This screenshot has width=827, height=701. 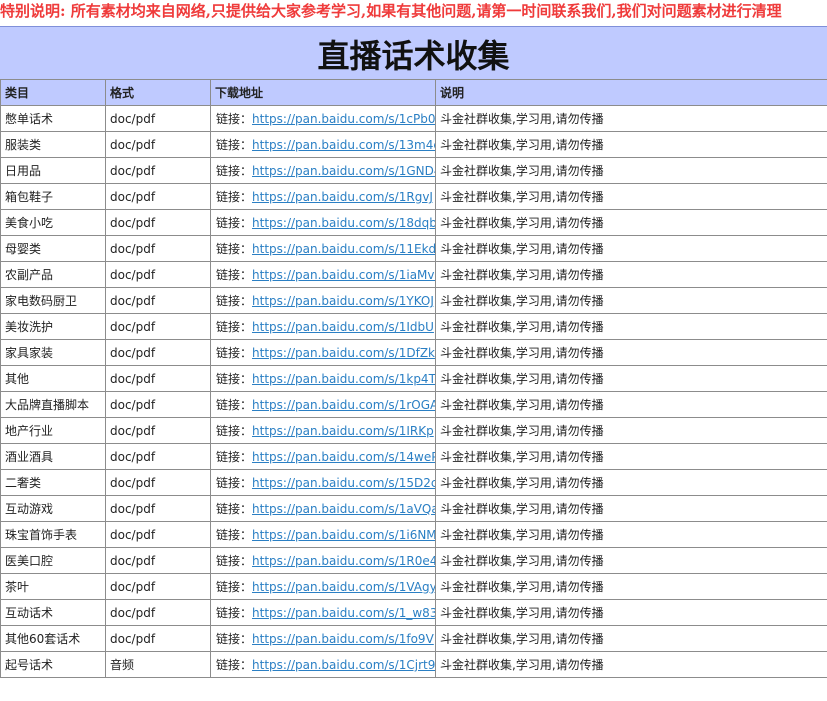 I want to click on download-link: https://pan.baidu.com/s/1fo9V, so click(x=343, y=639).